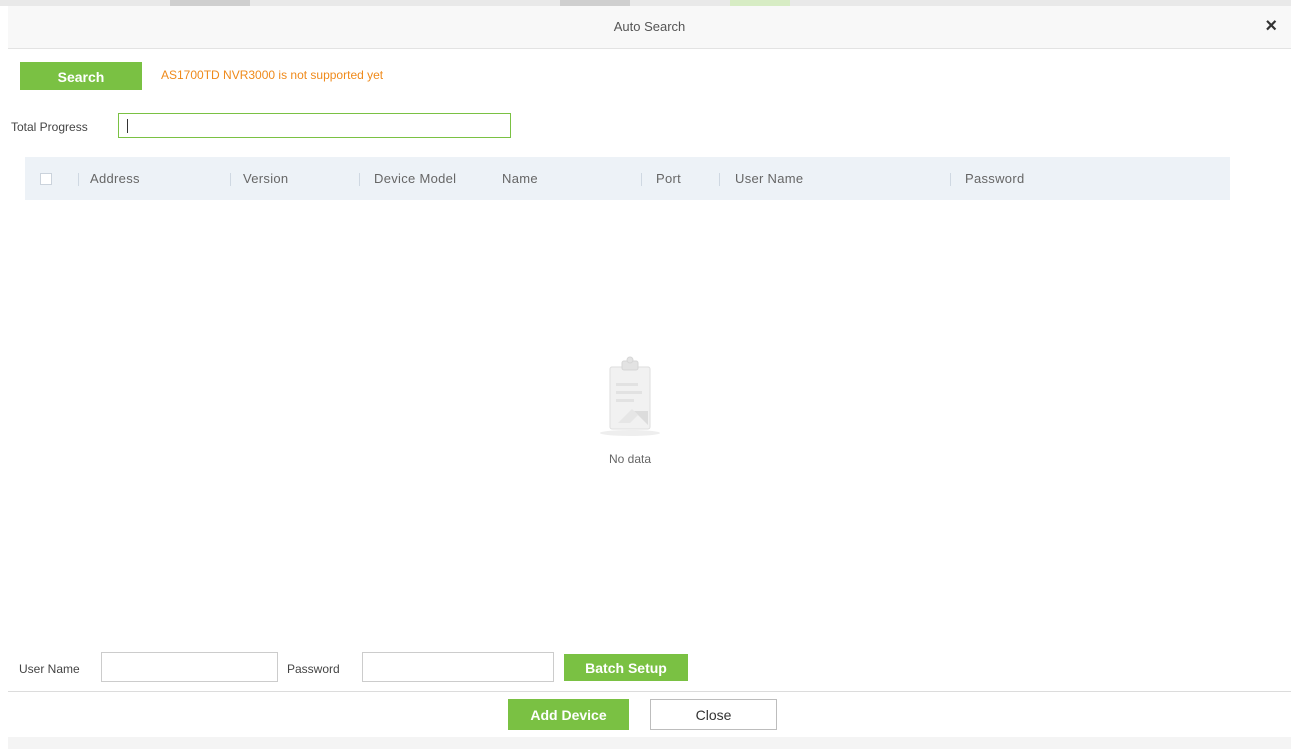 Image resolution: width=1291 pixels, height=749 pixels. What do you see at coordinates (49, 669) in the screenshot?
I see `batch-user-name-label: User Name` at bounding box center [49, 669].